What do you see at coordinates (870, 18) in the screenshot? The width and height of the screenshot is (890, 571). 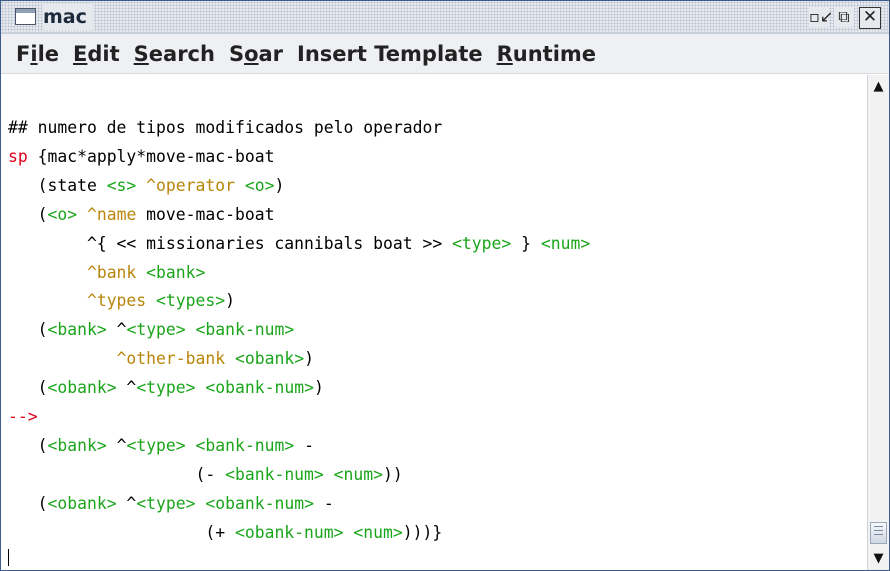 I see `close-icon: ✕` at bounding box center [870, 18].